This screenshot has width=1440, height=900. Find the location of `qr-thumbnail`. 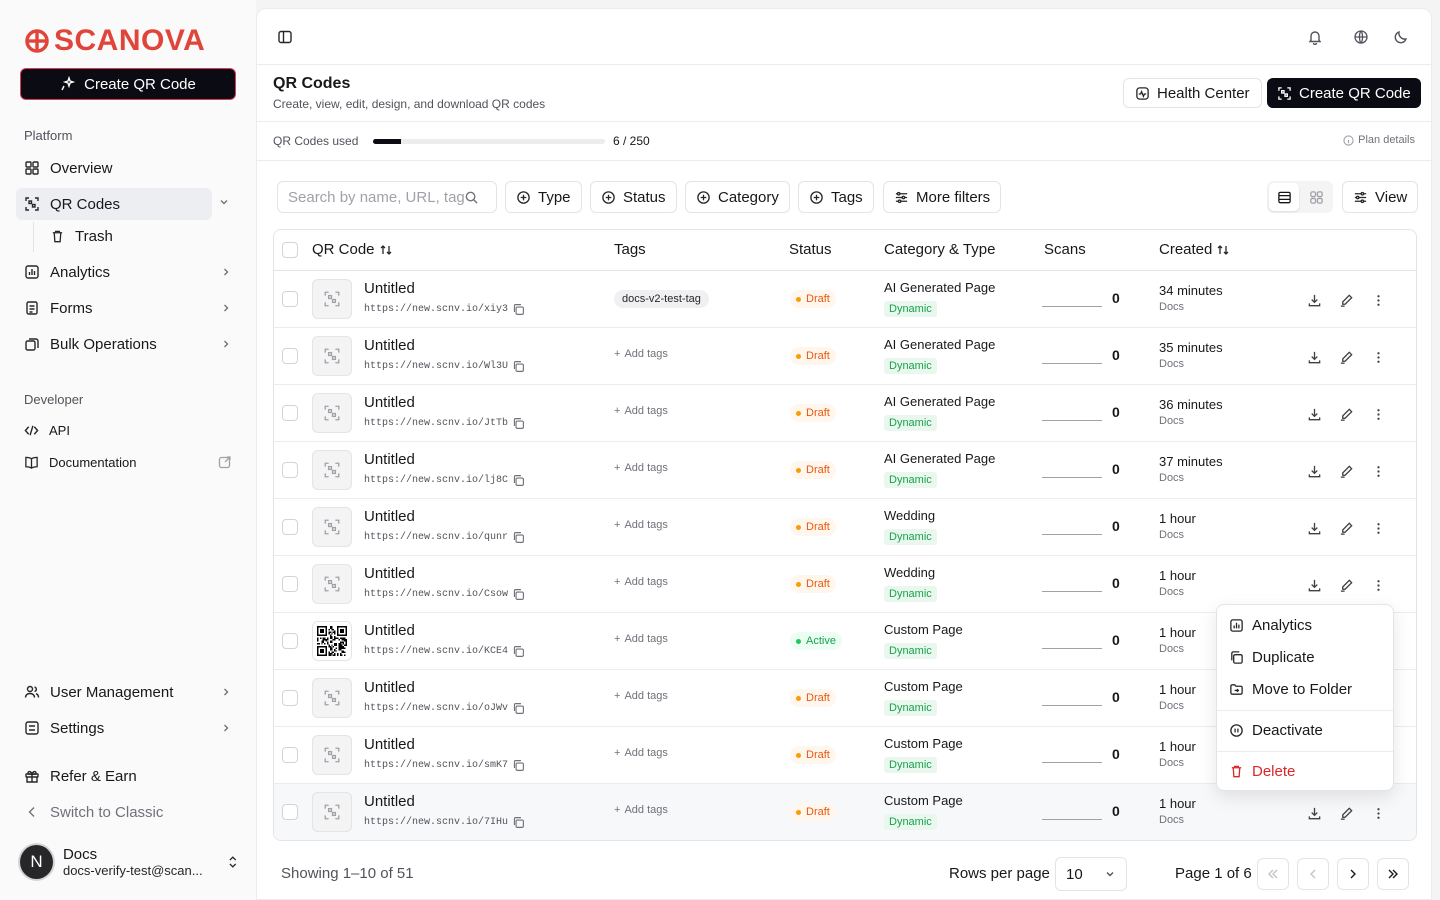

qr-thumbnail is located at coordinates (332, 641).